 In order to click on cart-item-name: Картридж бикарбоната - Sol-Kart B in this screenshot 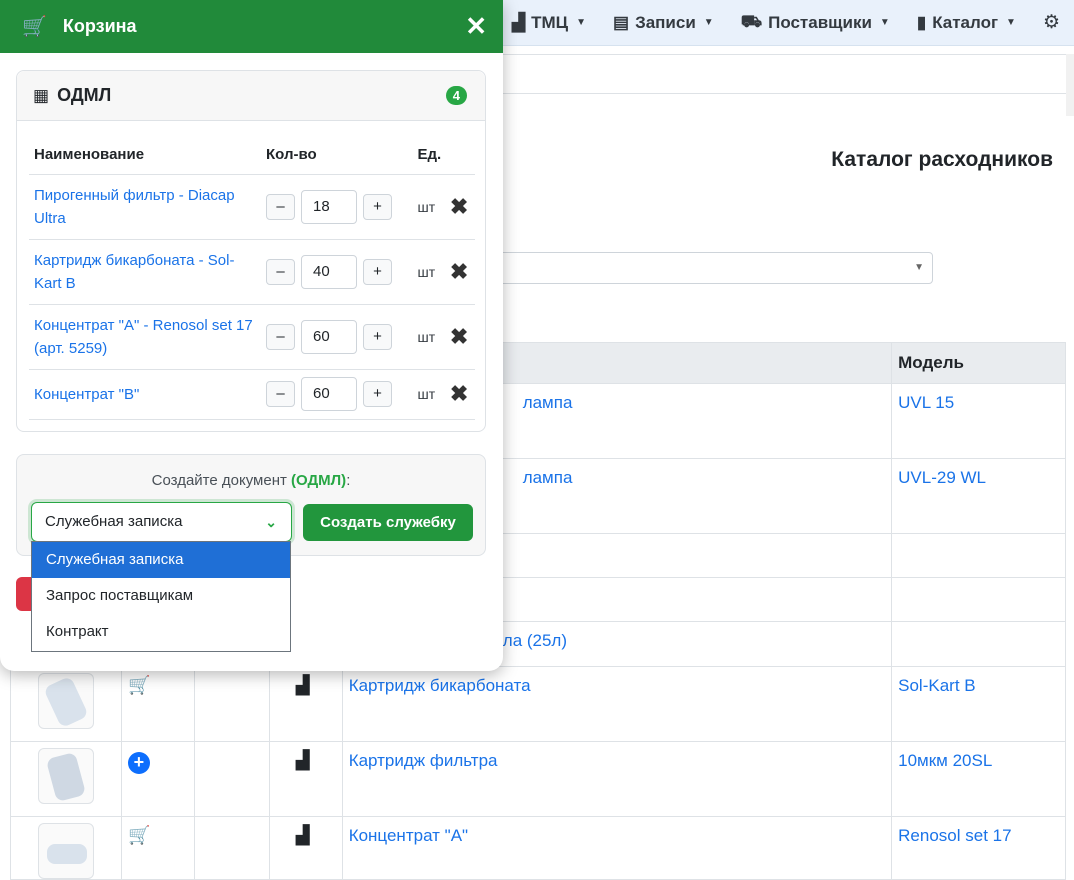, I will do `click(145, 272)`.